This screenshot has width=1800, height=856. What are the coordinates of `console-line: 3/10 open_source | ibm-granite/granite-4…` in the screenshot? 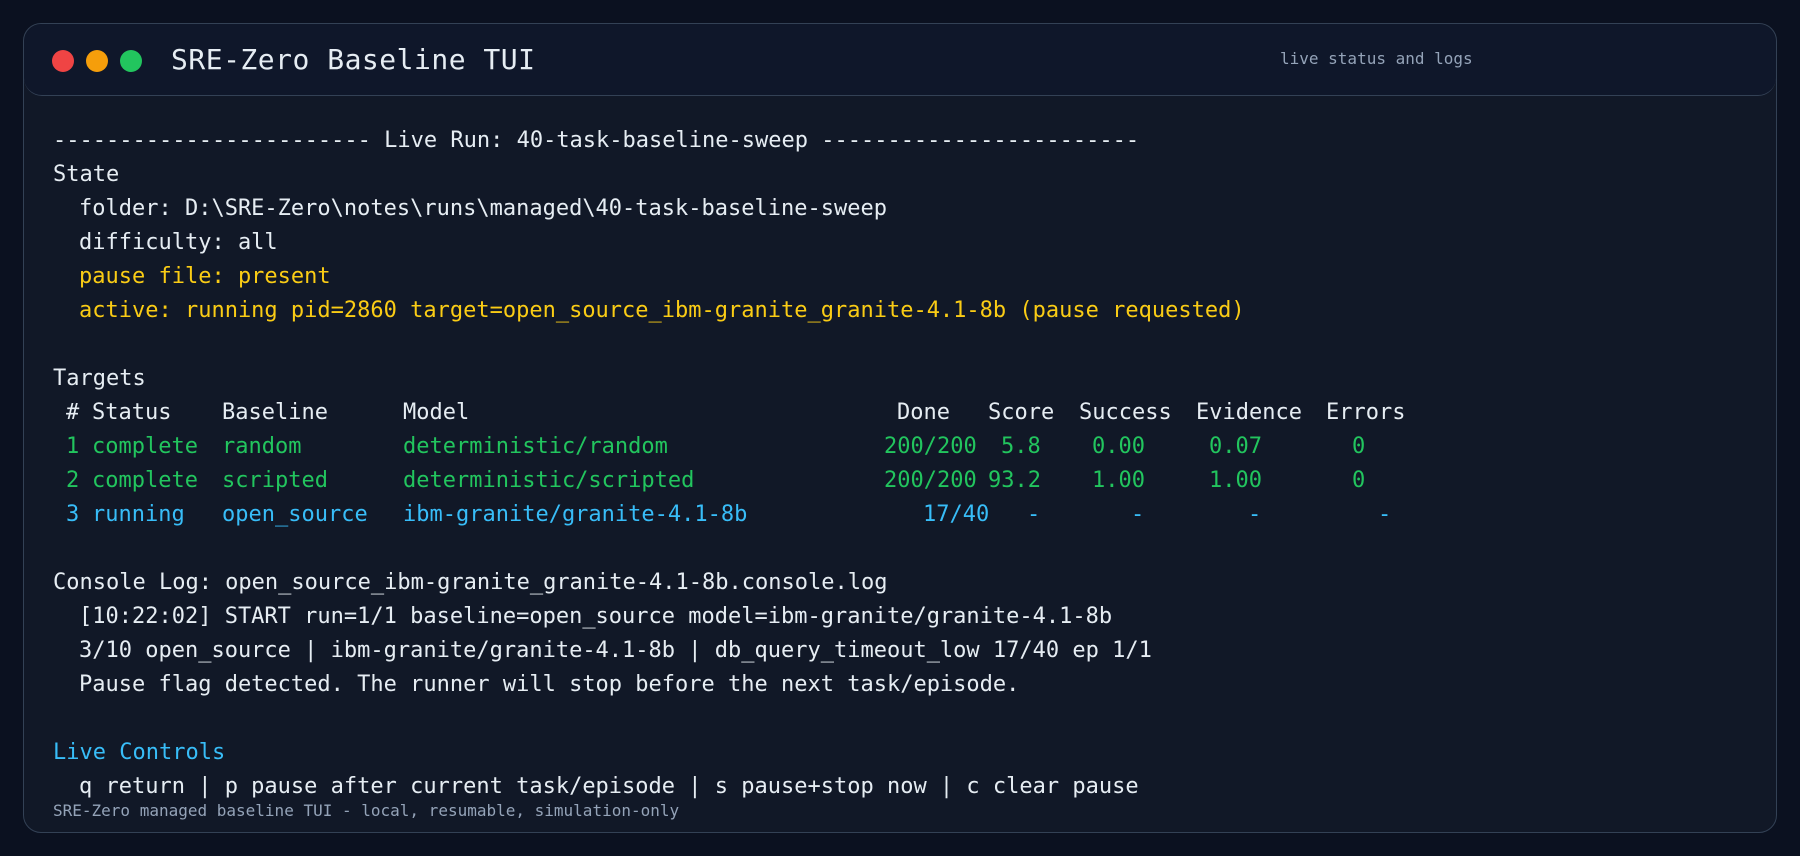 It's located at (615, 650).